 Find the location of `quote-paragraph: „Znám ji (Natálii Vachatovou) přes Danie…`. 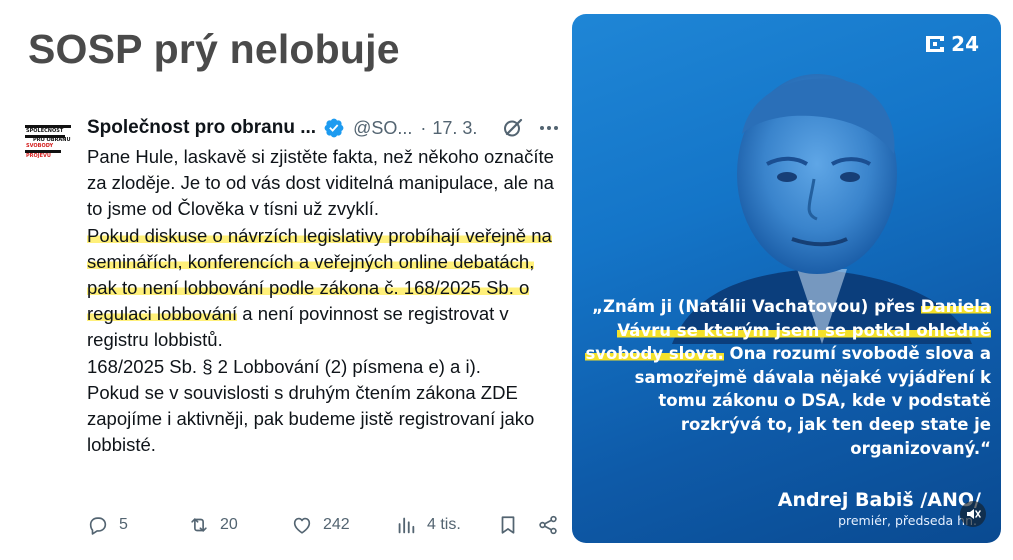

quote-paragraph: „Znám ji (Natálii Vachatovou) přes Danie… is located at coordinates (786, 377).